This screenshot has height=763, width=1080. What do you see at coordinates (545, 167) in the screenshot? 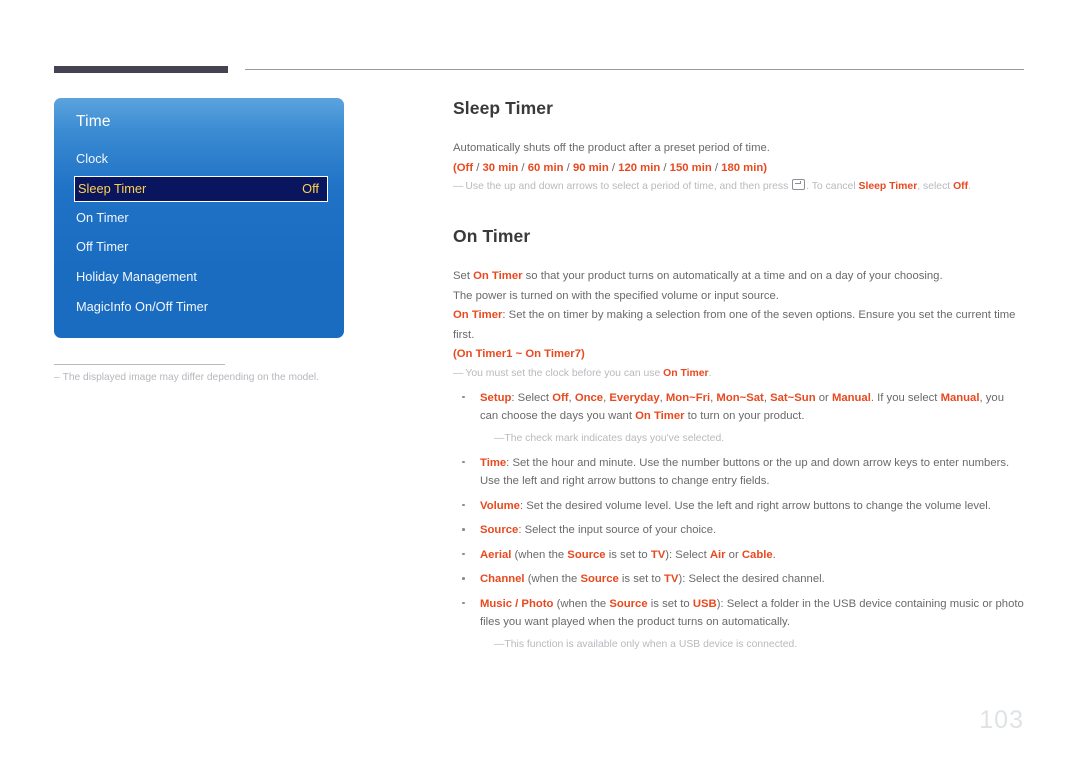
I see `sleep-timer-option: 60 min` at bounding box center [545, 167].